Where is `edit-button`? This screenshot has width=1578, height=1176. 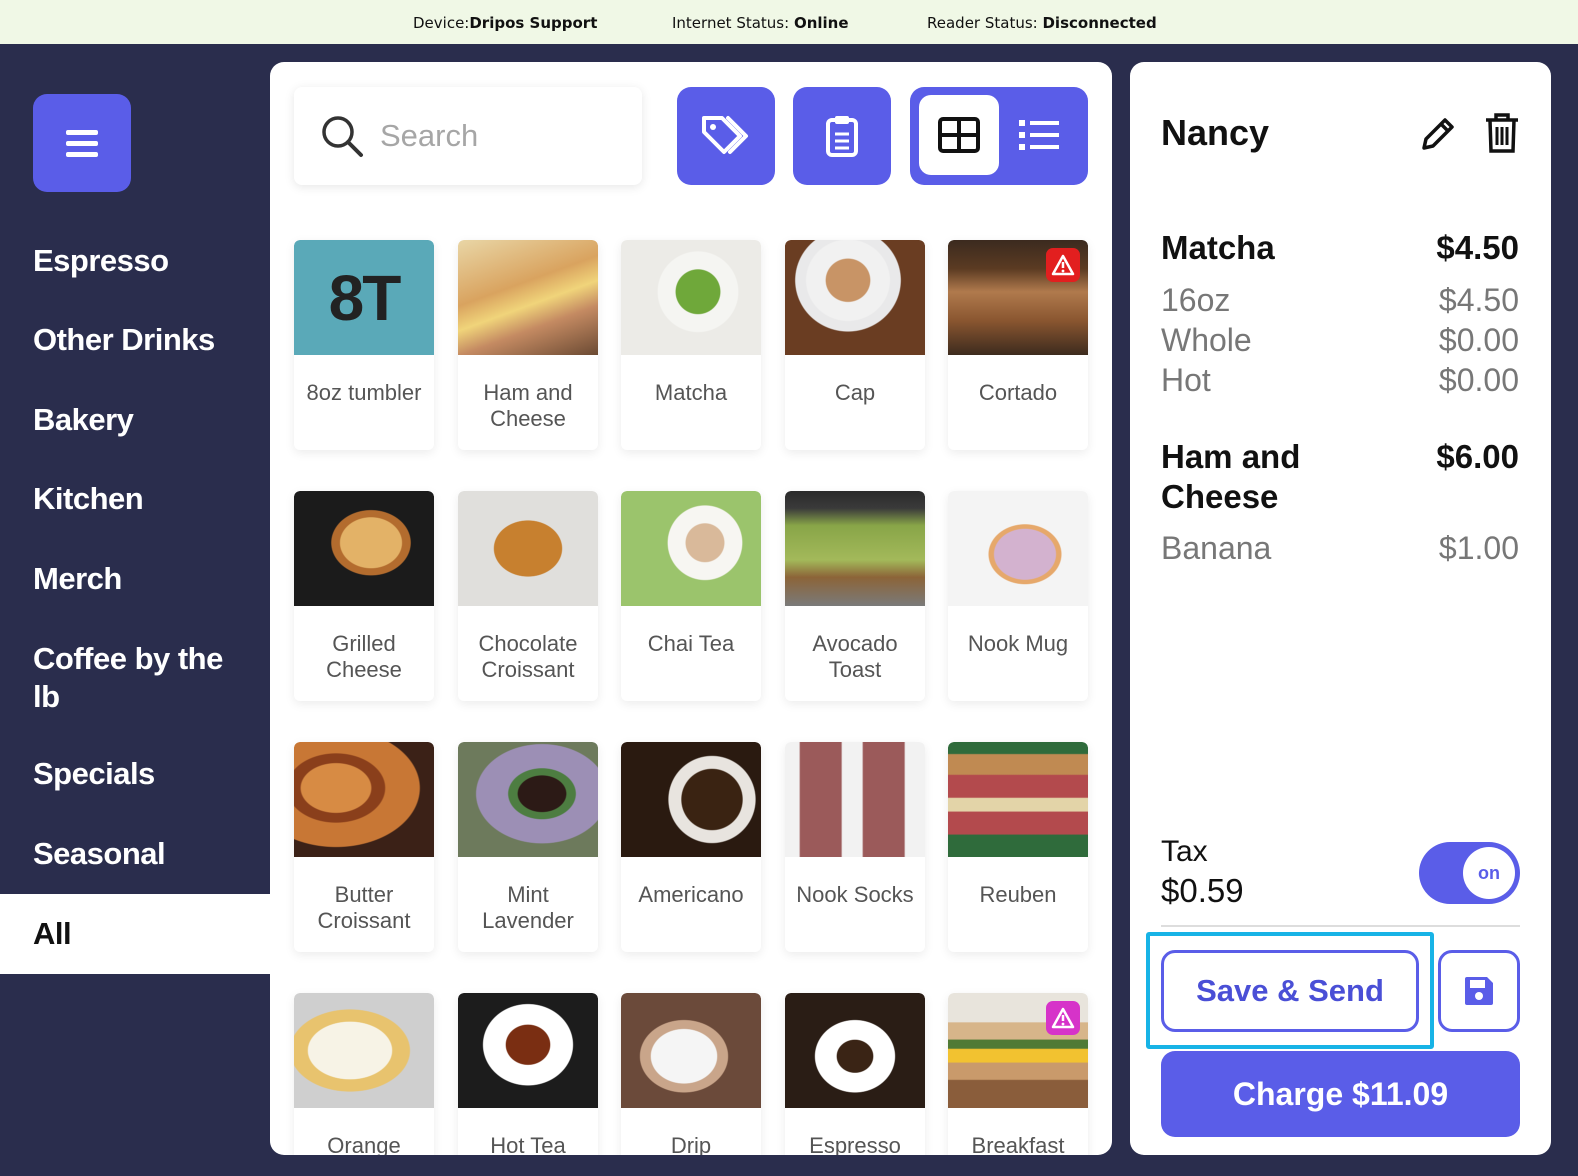 edit-button is located at coordinates (1438, 136).